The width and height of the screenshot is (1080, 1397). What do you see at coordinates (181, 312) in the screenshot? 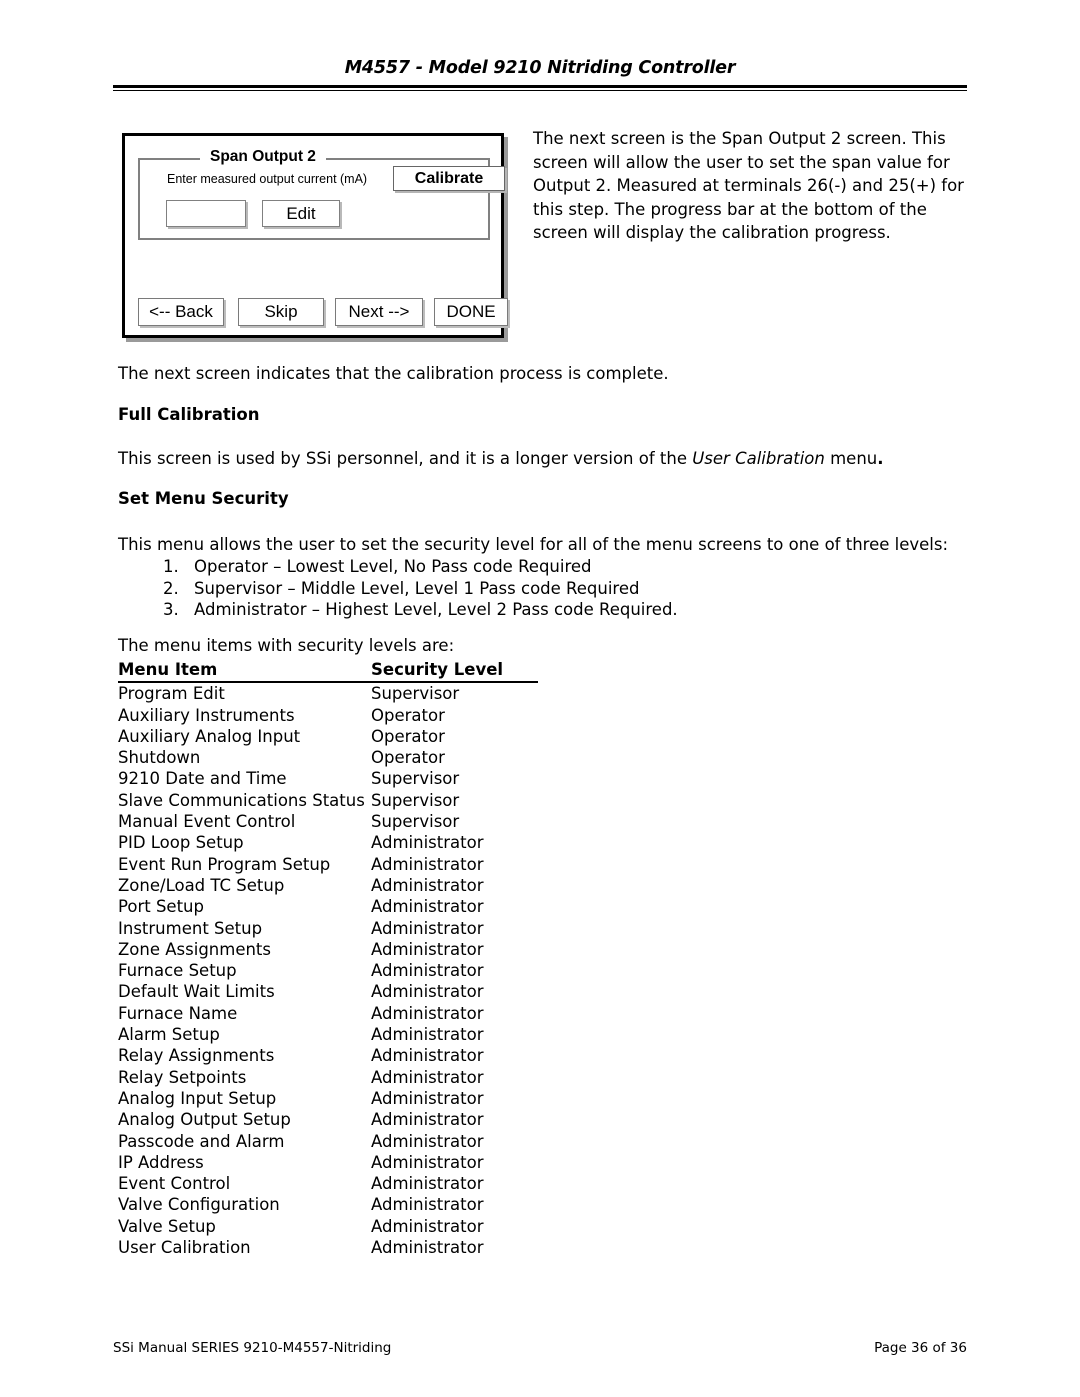
I see `back-button: <-- Back` at bounding box center [181, 312].